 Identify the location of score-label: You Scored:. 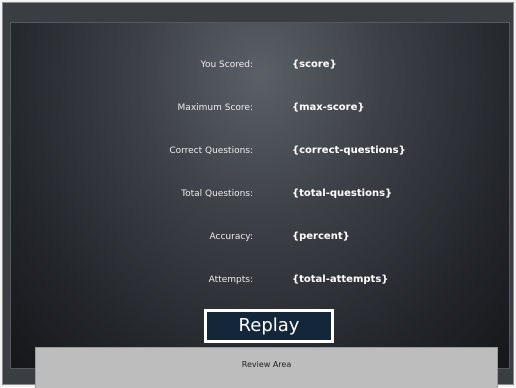
(226, 65).